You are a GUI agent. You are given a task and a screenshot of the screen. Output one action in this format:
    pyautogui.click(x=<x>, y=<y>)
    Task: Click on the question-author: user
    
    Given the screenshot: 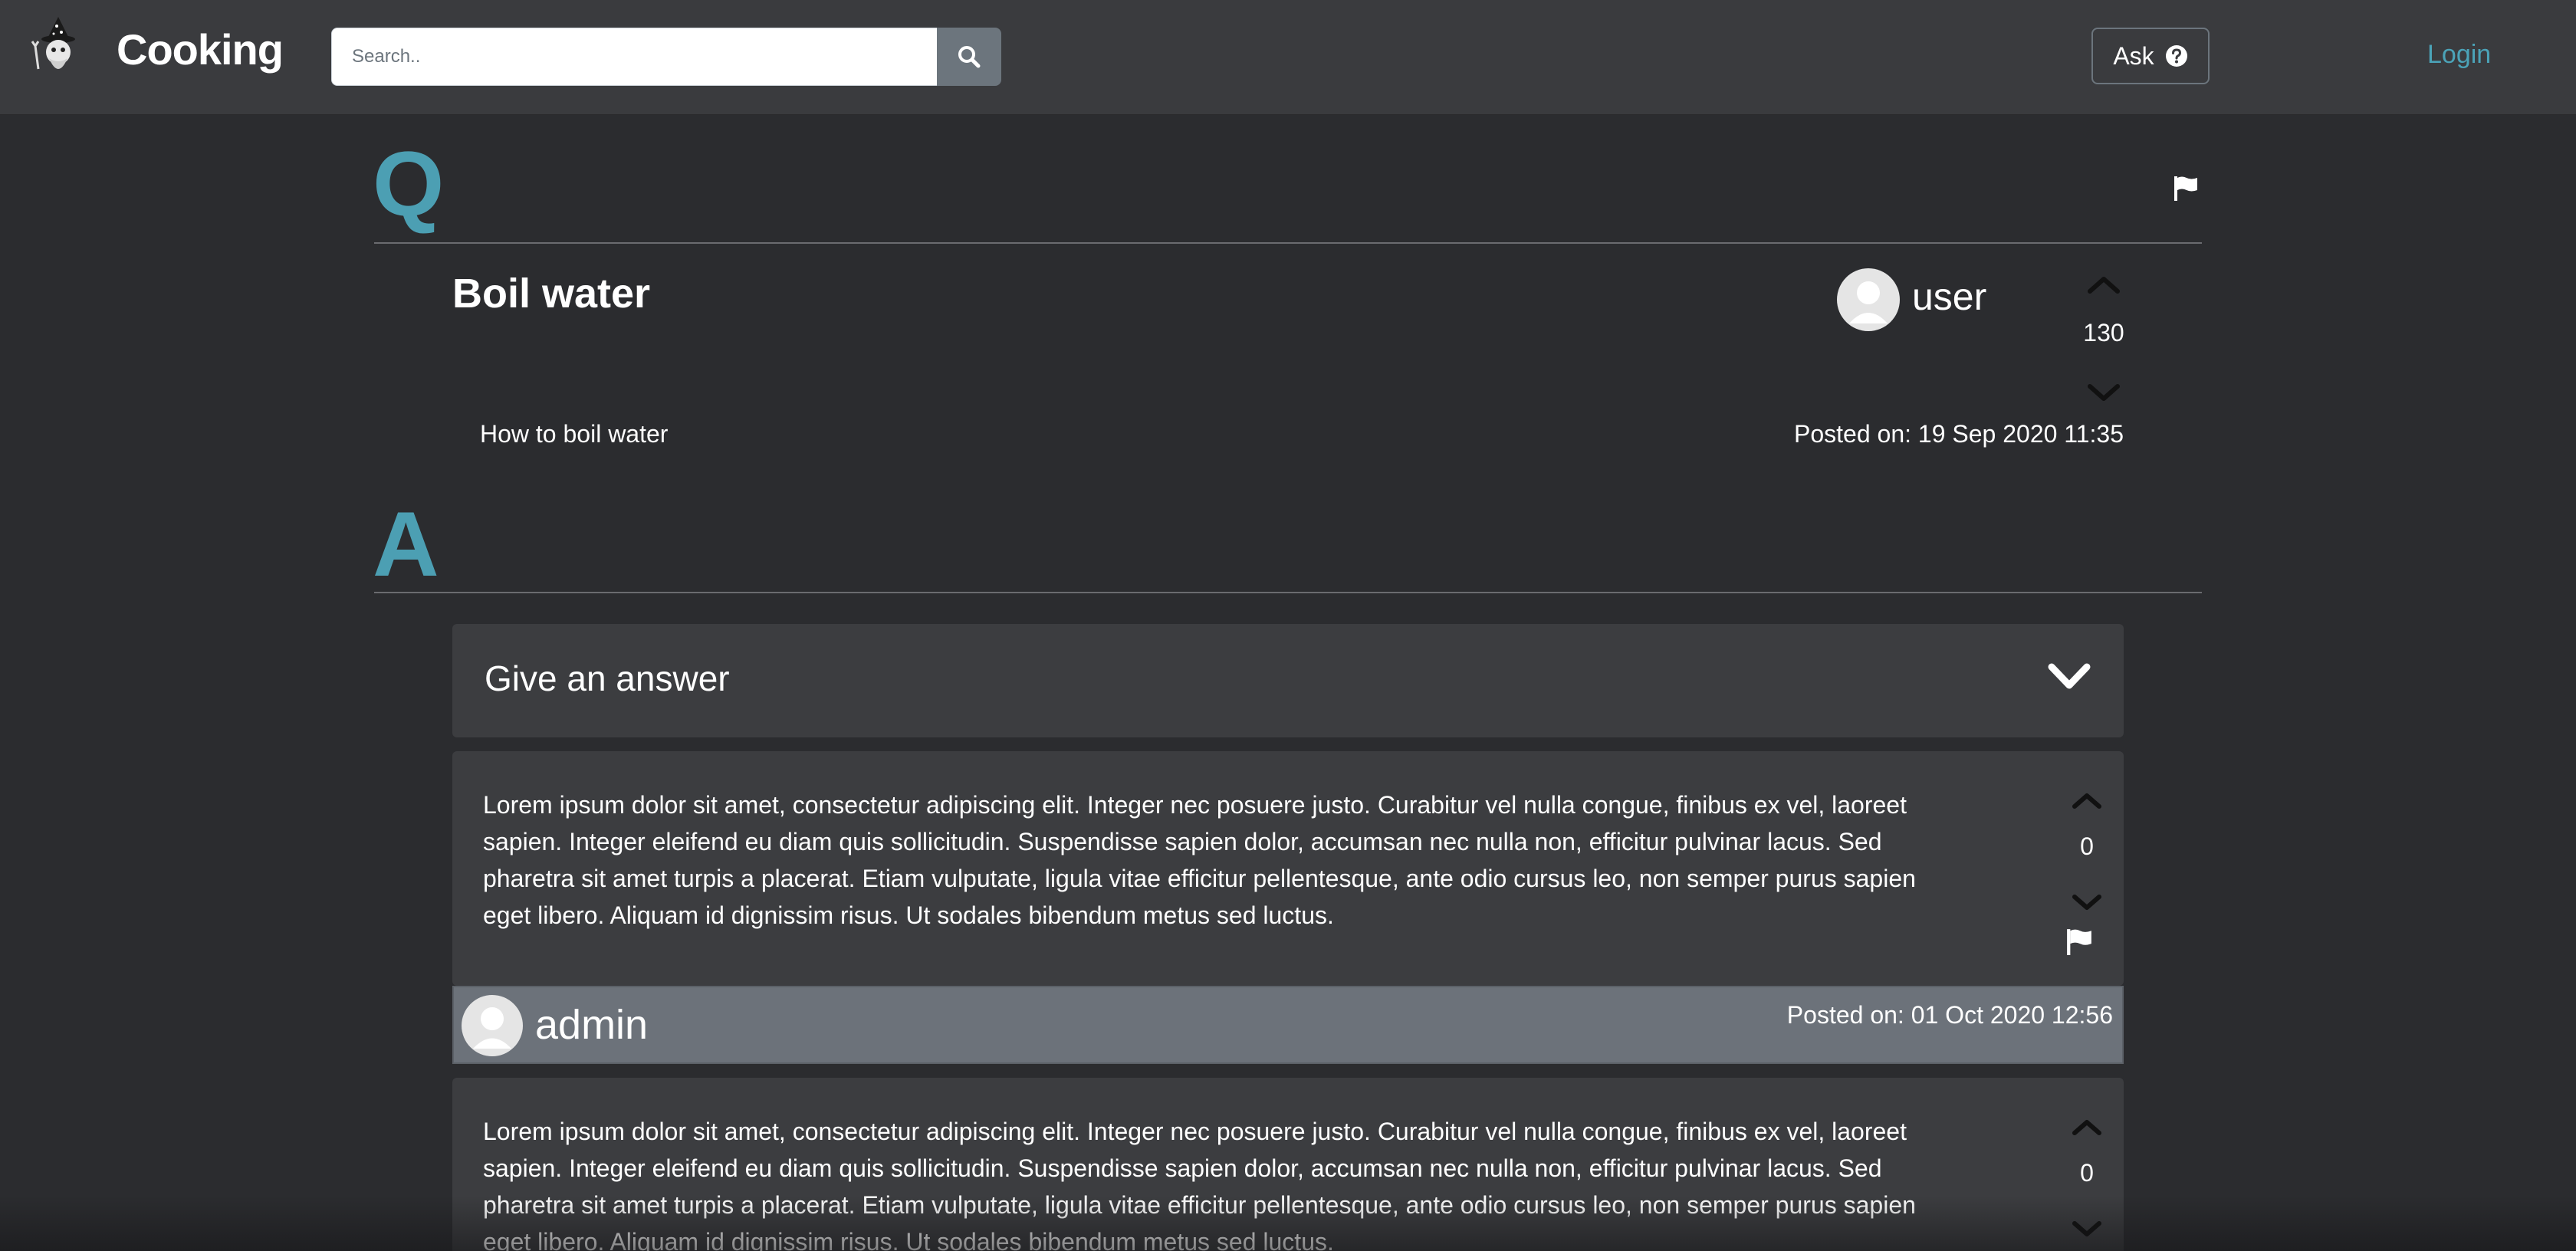 What is the action you would take?
    pyautogui.click(x=1949, y=297)
    